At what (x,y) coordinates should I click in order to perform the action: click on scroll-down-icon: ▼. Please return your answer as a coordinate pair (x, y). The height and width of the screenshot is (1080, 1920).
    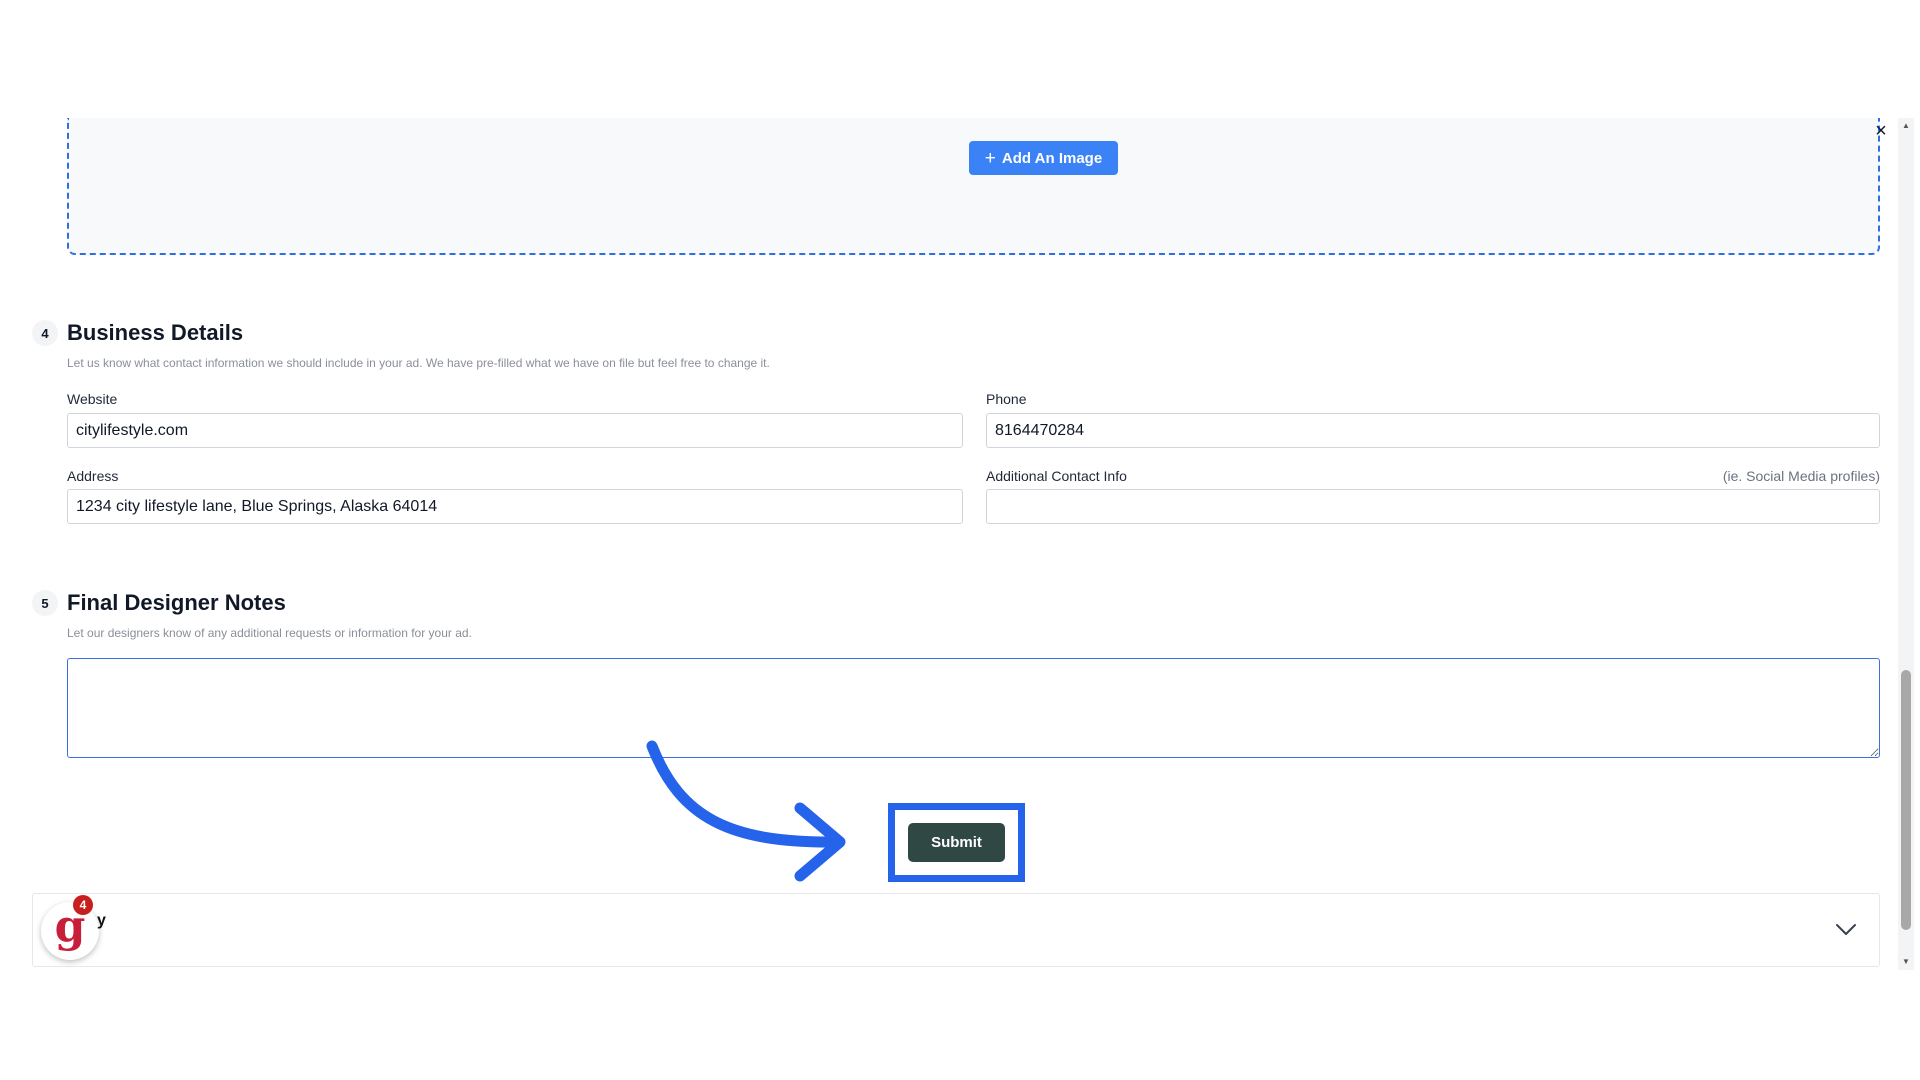
    Looking at the image, I should click on (1906, 962).